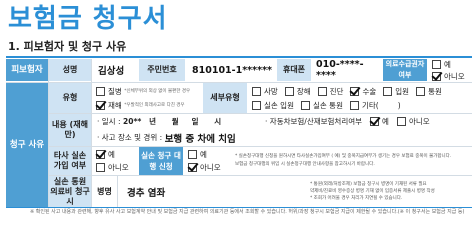 This screenshot has height=240, width=474. I want to click on detail-actual-outpatient-option: 실손 통원, so click(321, 105).